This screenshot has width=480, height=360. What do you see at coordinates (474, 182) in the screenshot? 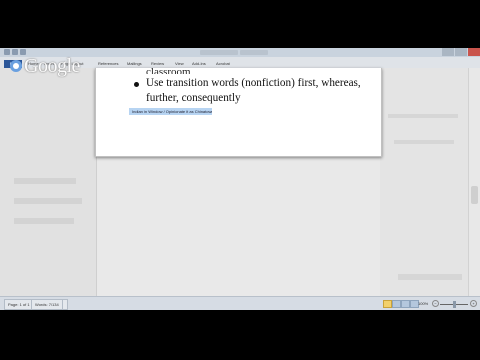
I see `vertical-scrollbar` at bounding box center [474, 182].